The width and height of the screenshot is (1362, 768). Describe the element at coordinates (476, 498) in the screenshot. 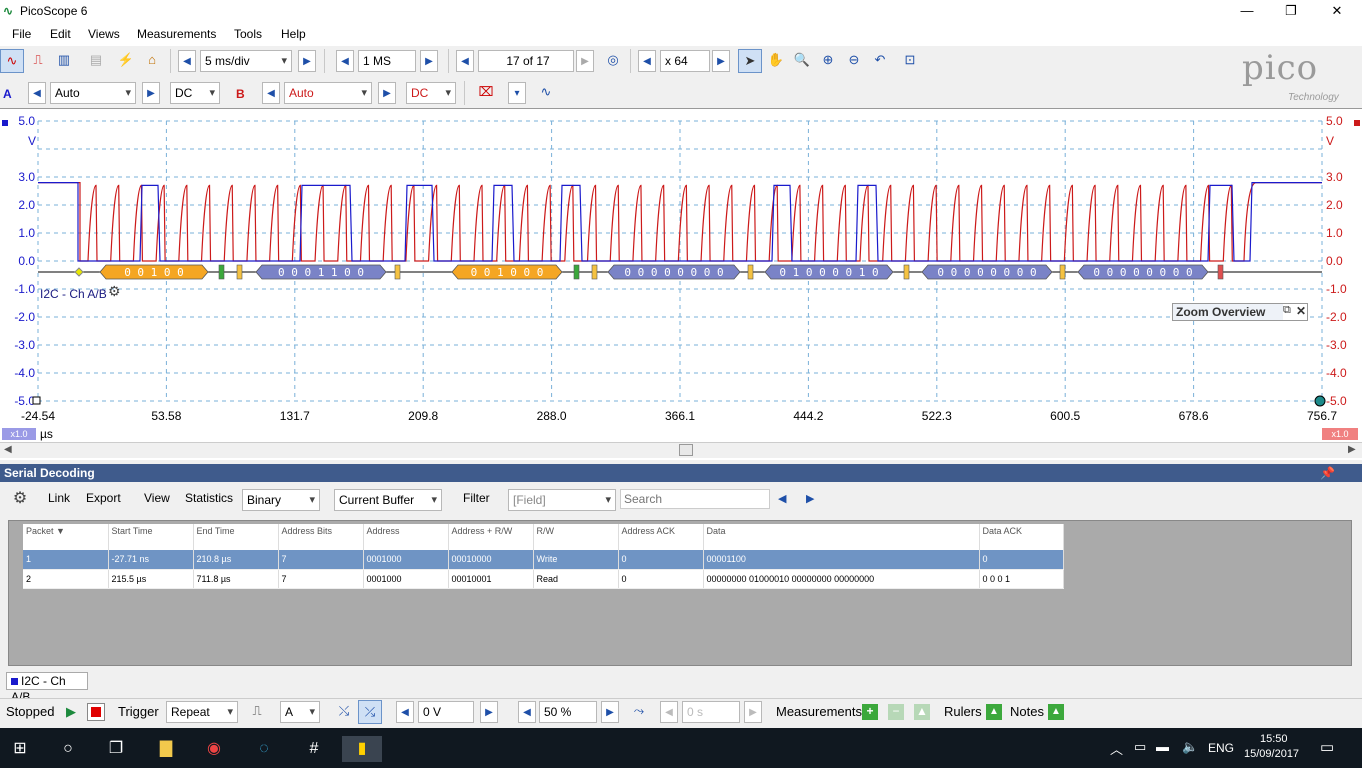

I see `filter-button: Filter` at that location.